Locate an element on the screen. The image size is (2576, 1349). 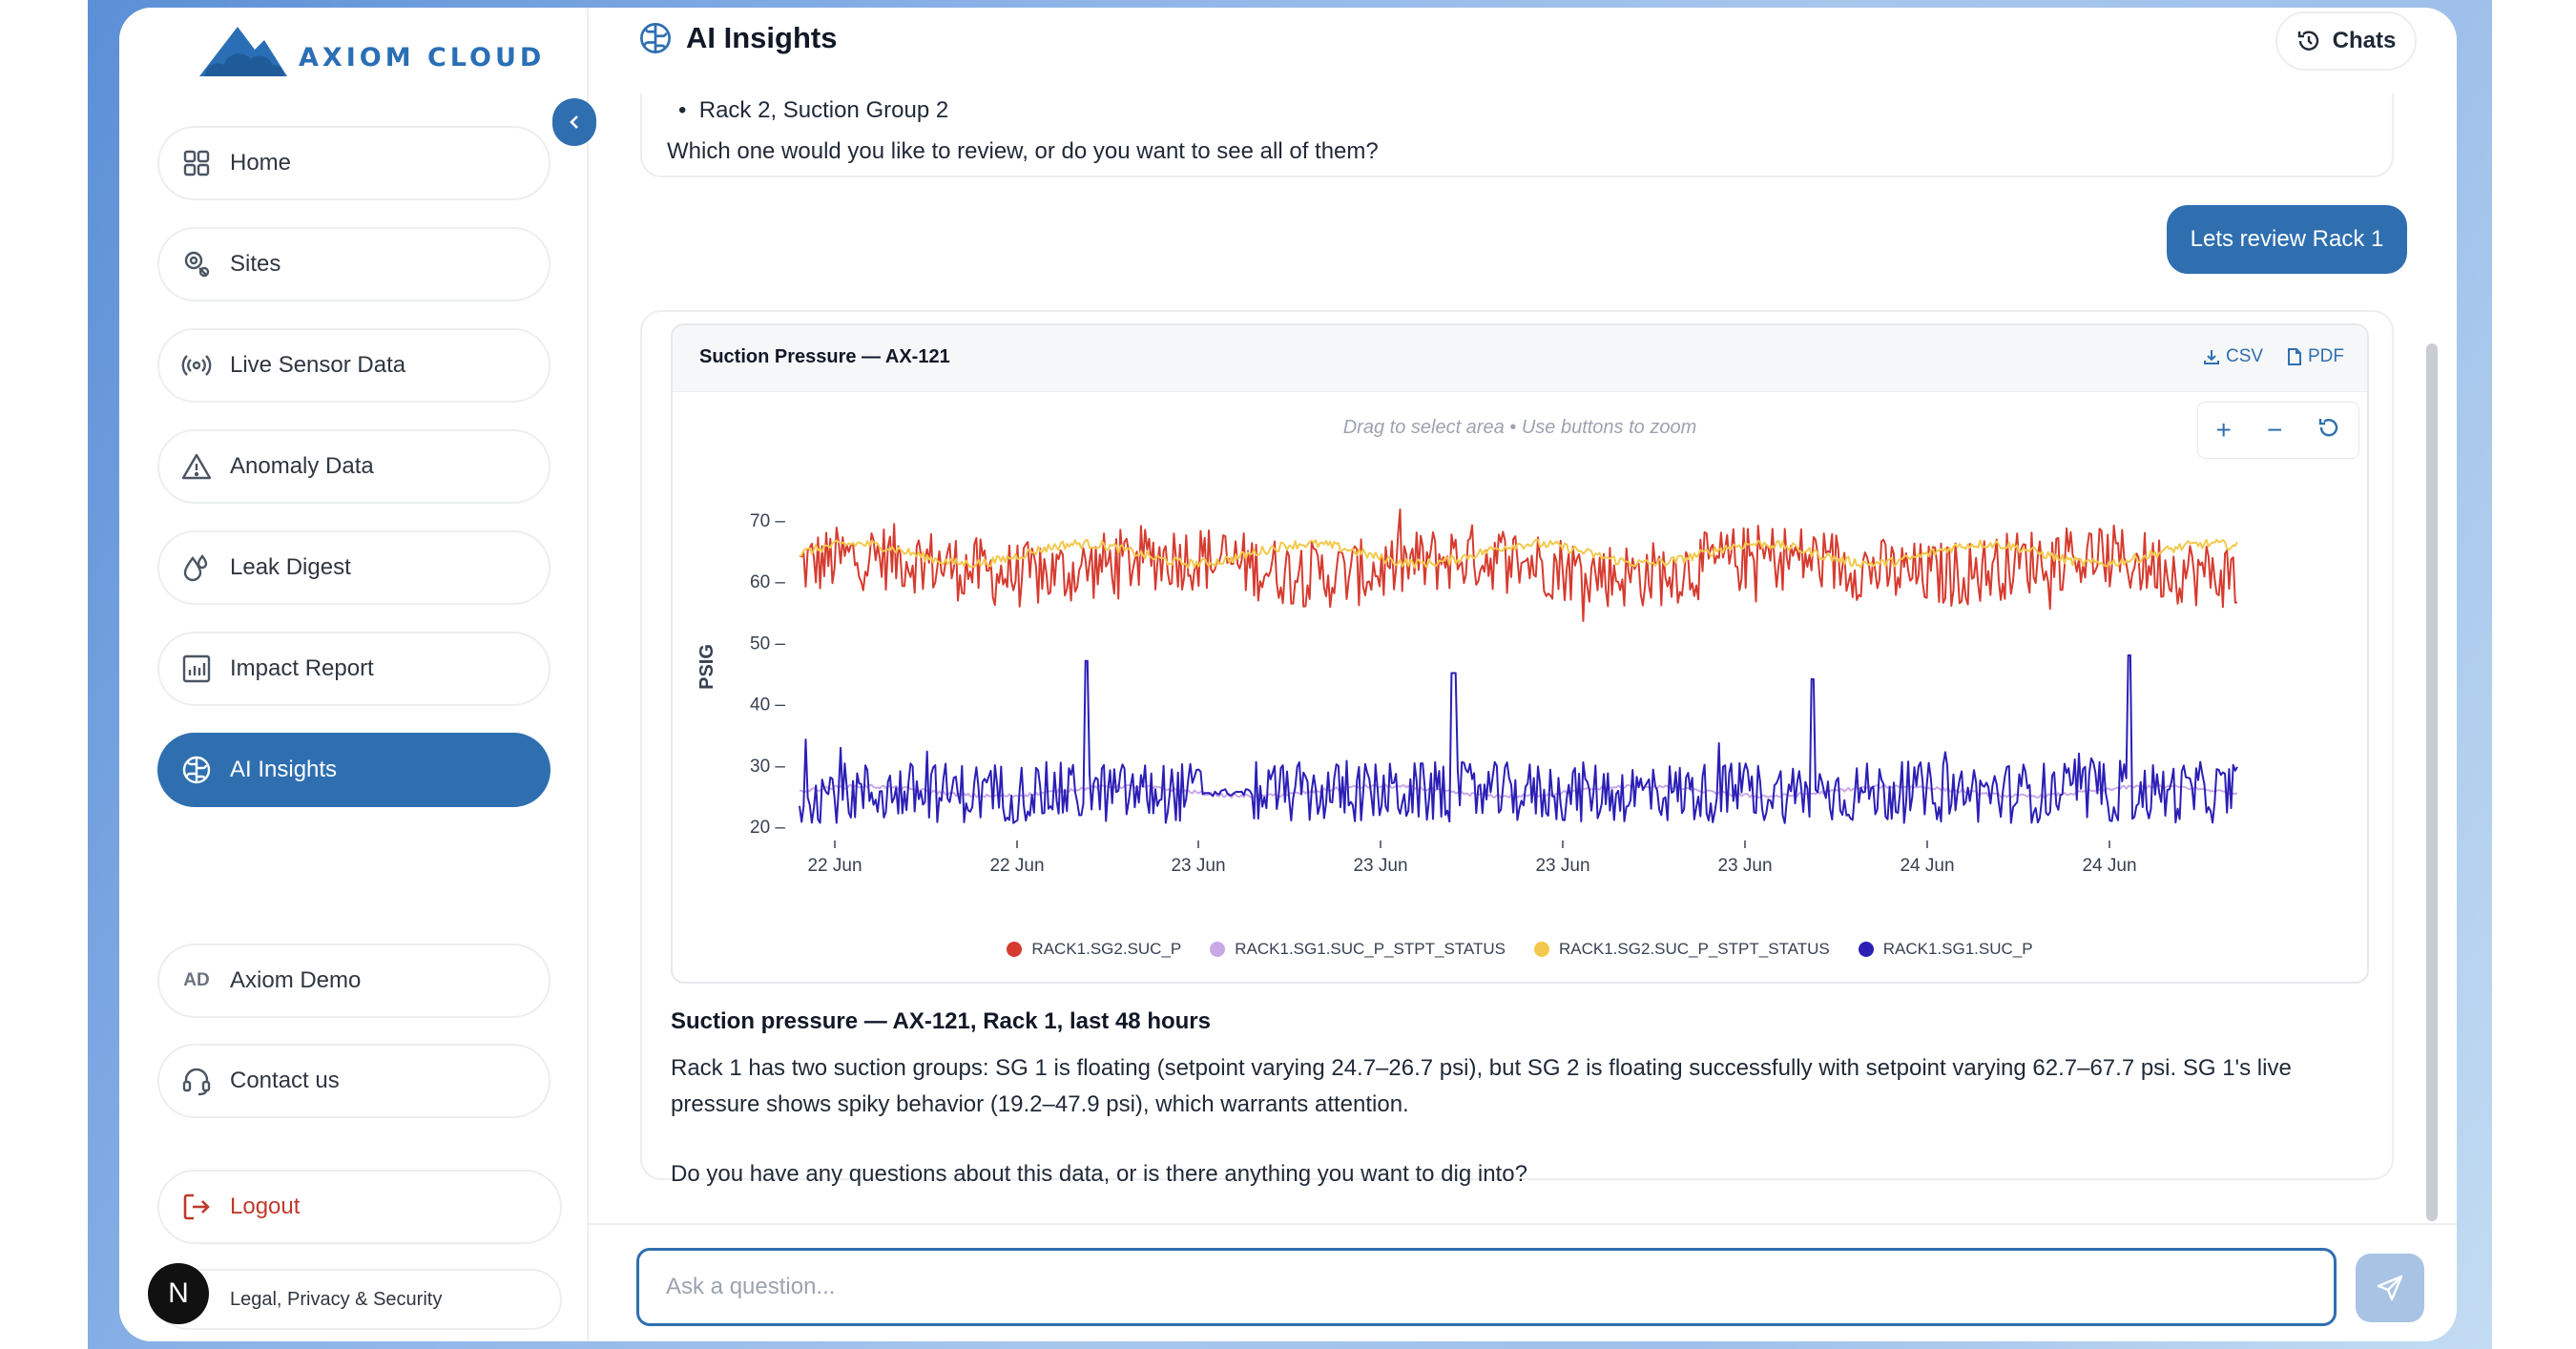
legend-label: RACK1.SG1.SUC_P is located at coordinates (1957, 949).